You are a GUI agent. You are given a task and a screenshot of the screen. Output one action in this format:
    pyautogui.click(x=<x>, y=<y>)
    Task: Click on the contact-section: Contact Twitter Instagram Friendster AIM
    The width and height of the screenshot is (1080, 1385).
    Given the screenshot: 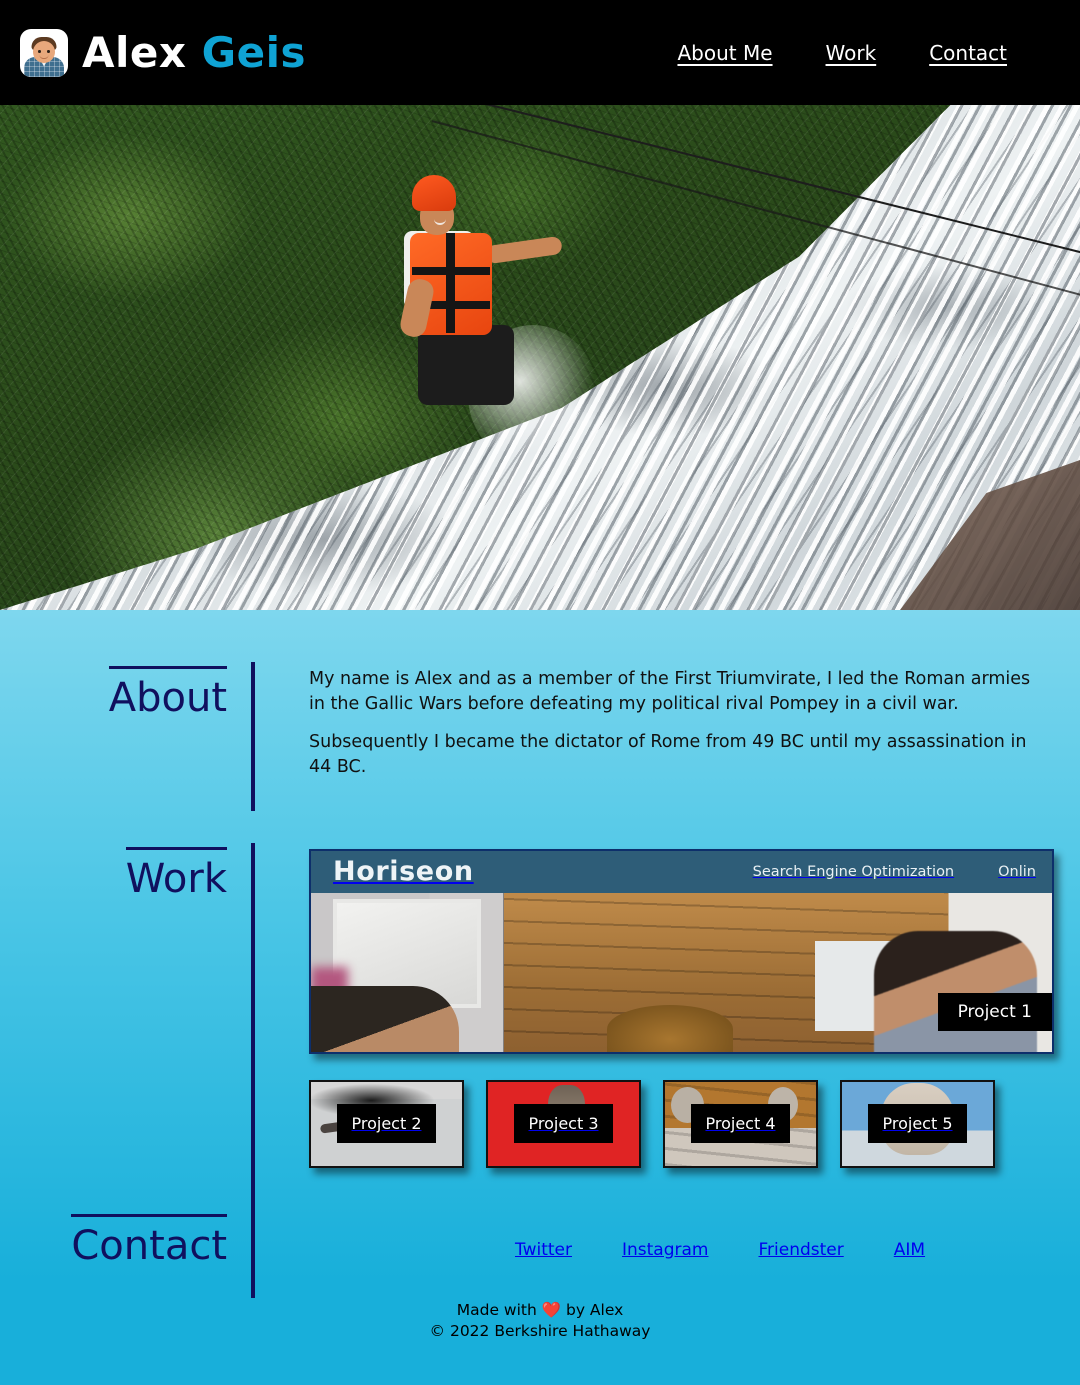 What is the action you would take?
    pyautogui.click(x=540, y=1253)
    